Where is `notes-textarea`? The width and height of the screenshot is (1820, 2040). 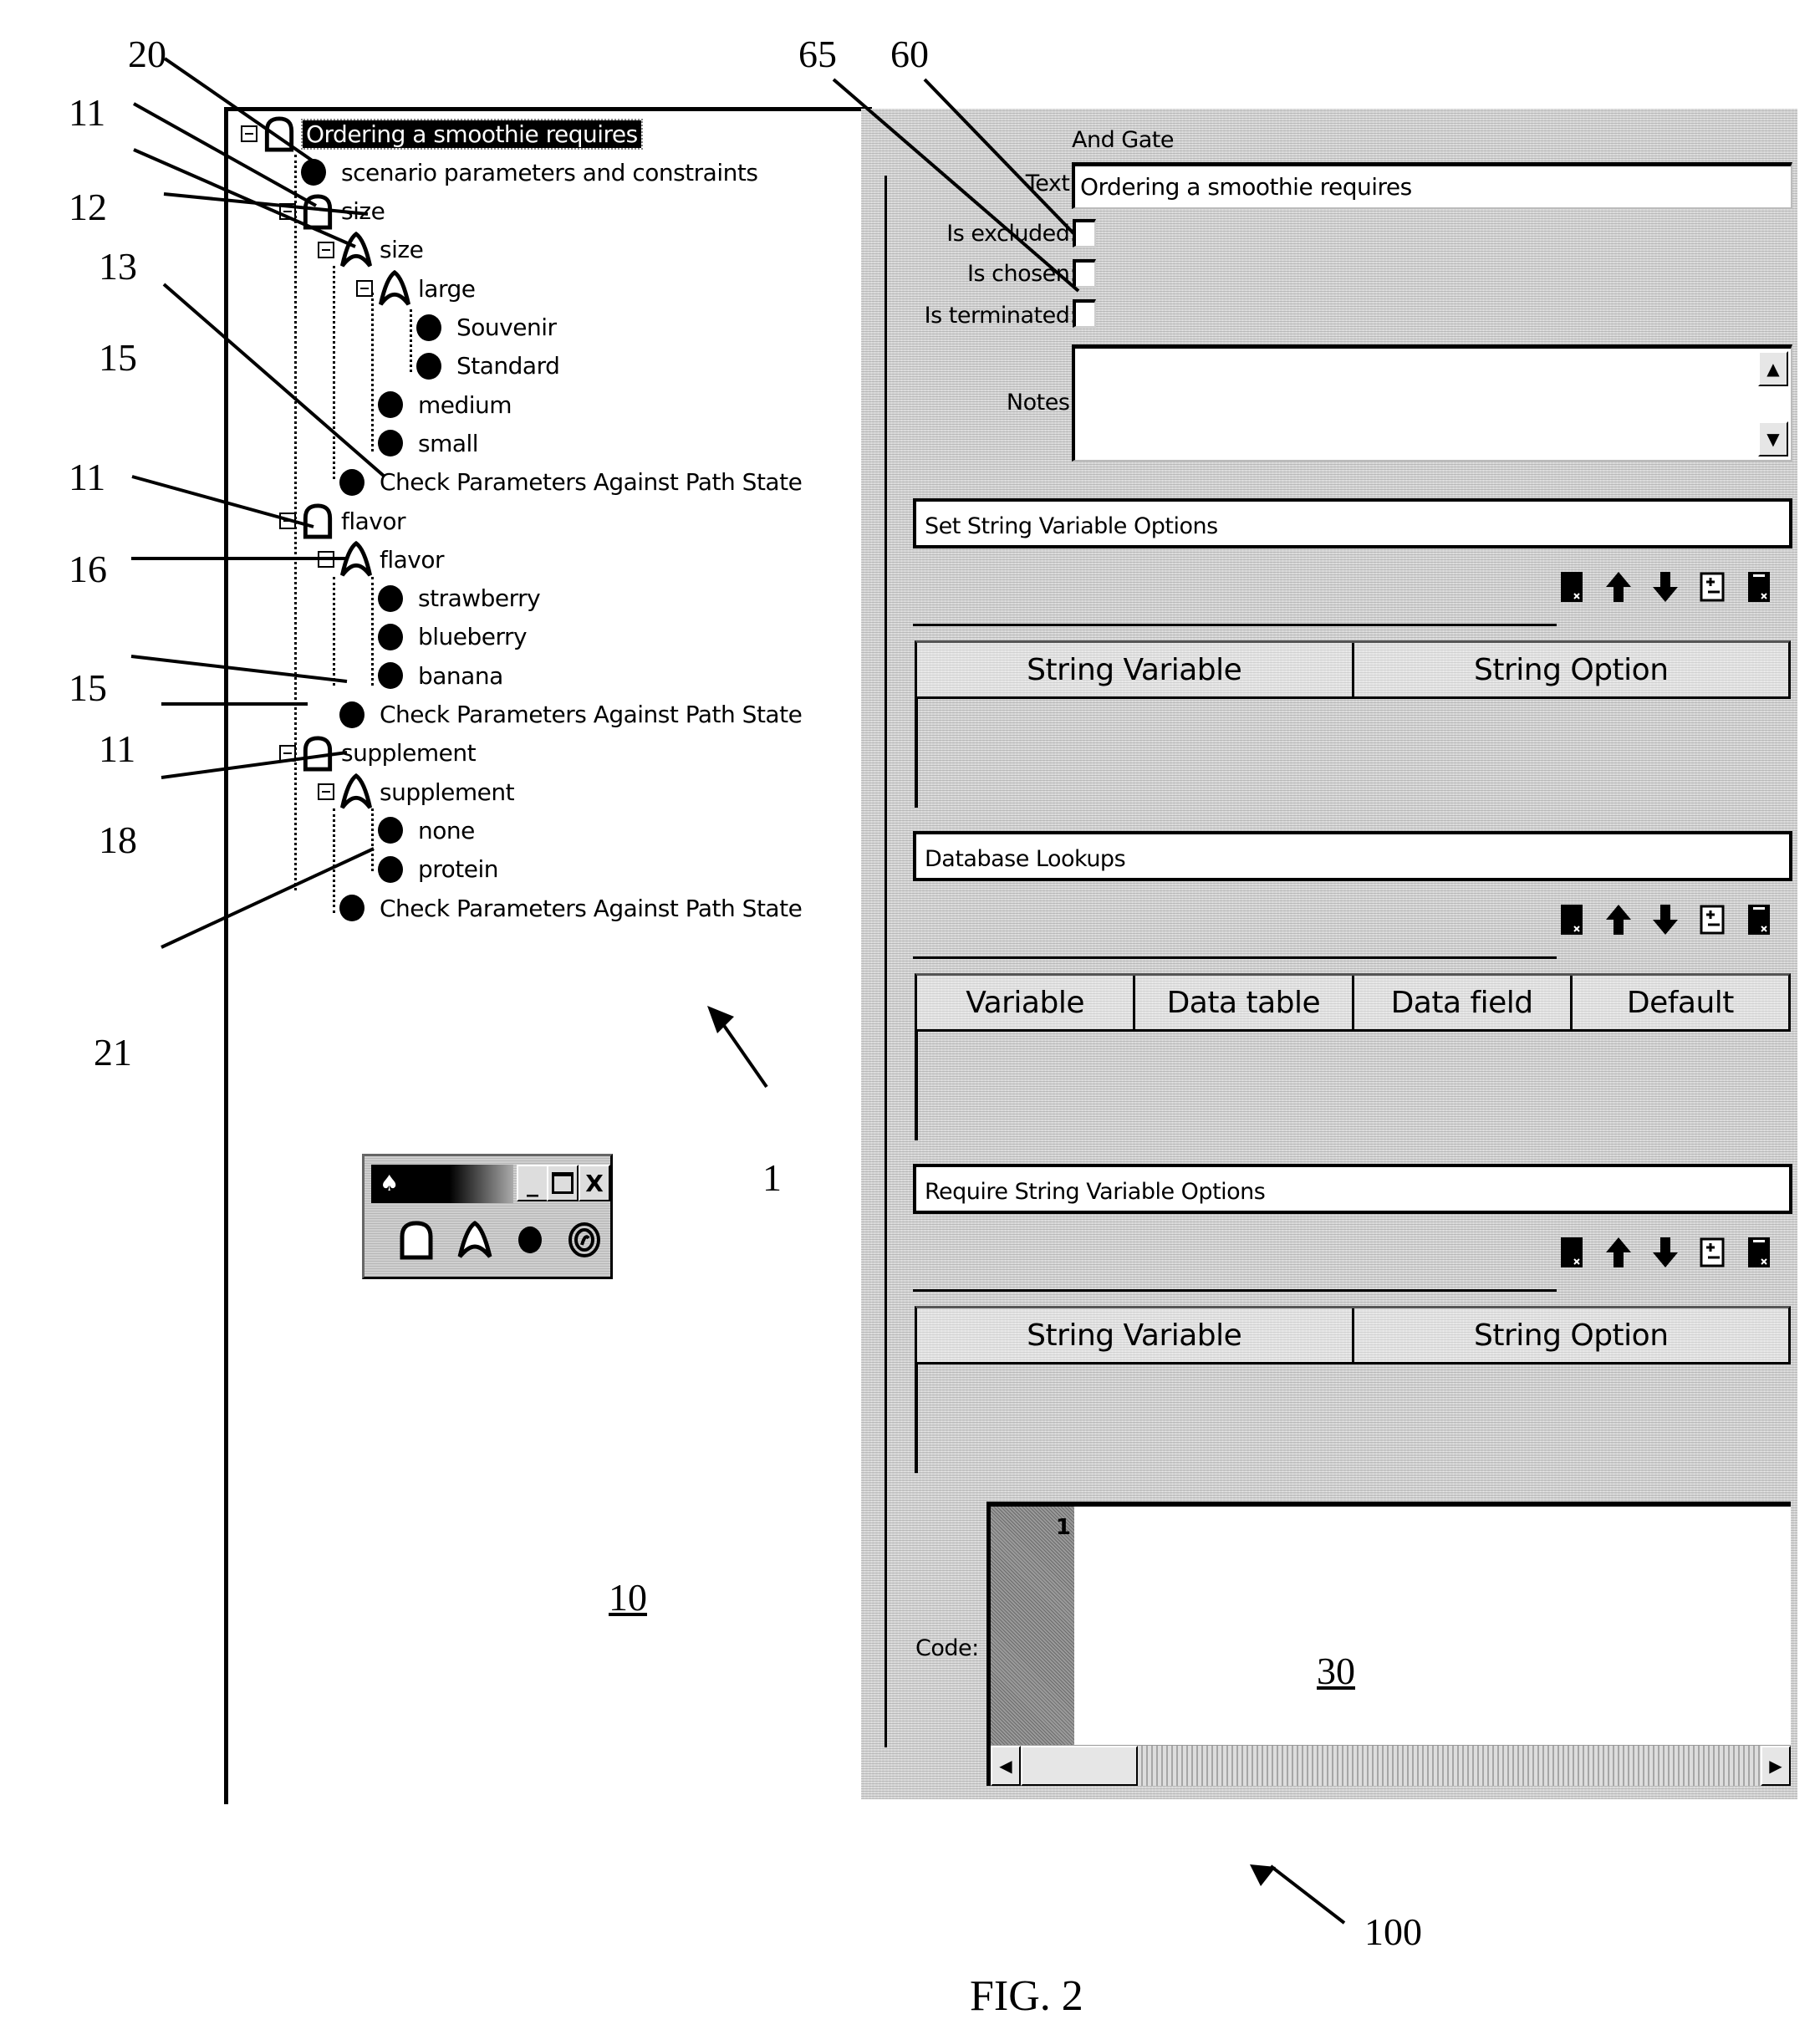
notes-textarea is located at coordinates (1432, 403).